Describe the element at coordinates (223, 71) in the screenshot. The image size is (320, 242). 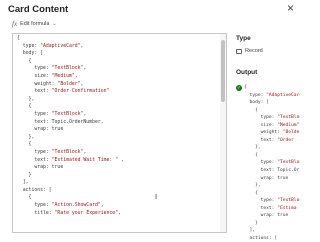
I see `editor-scrollbar-thumb` at that location.